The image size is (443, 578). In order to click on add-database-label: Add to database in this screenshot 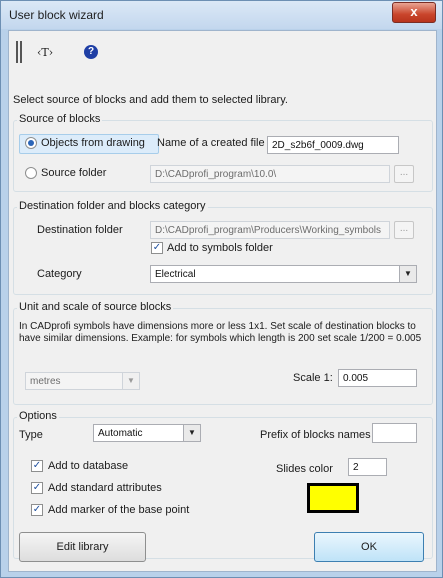, I will do `click(88, 466)`.